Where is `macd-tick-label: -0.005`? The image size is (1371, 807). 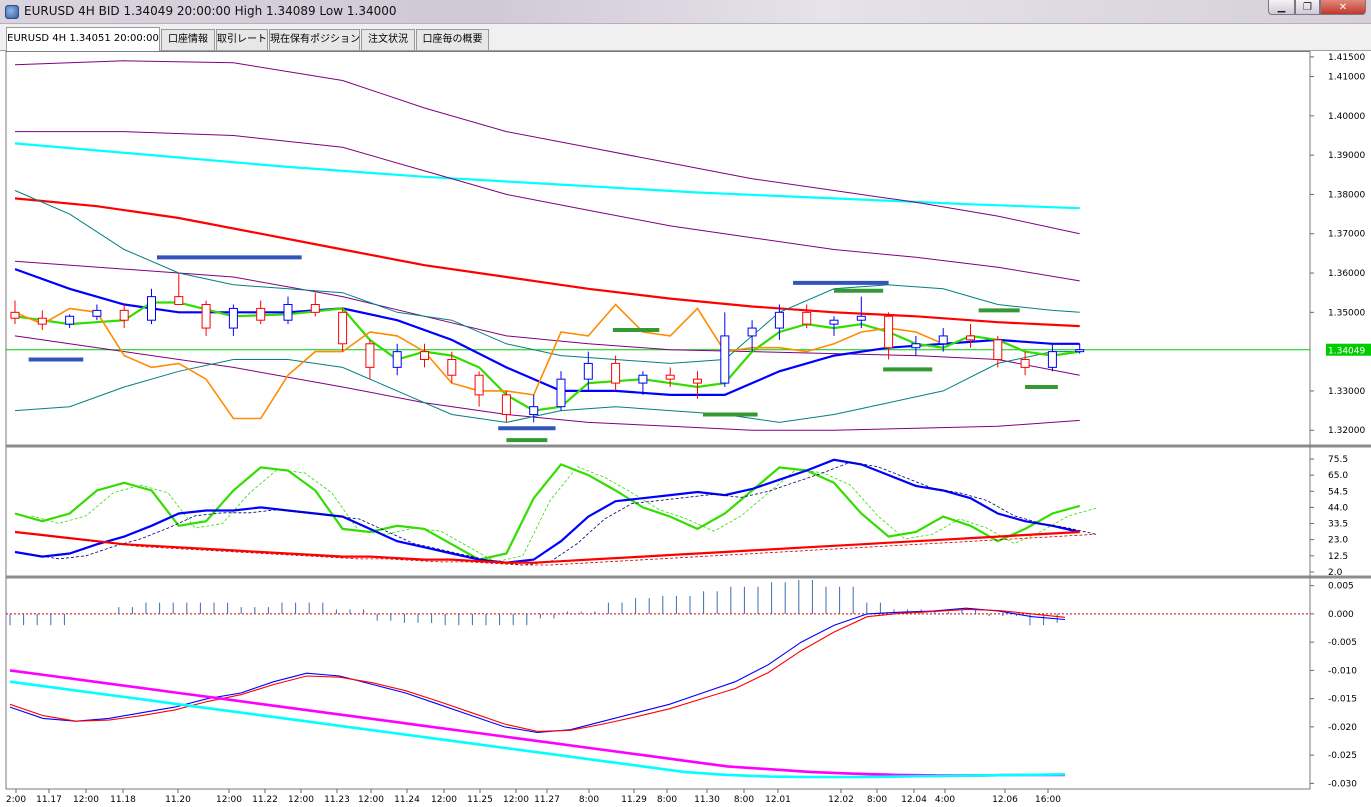 macd-tick-label: -0.005 is located at coordinates (1342, 643).